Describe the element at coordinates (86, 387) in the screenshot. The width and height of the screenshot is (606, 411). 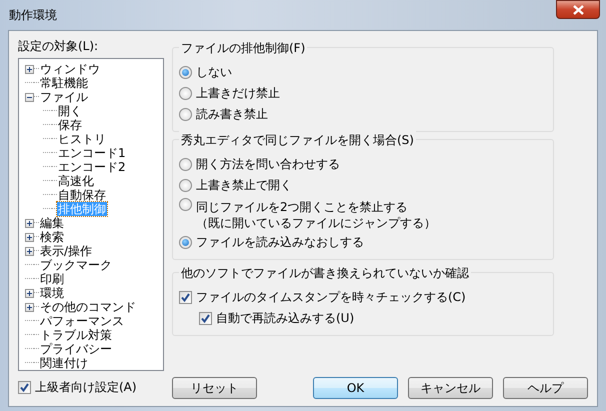
I see `checkbox-label: 上級者向け設定(A)` at that location.